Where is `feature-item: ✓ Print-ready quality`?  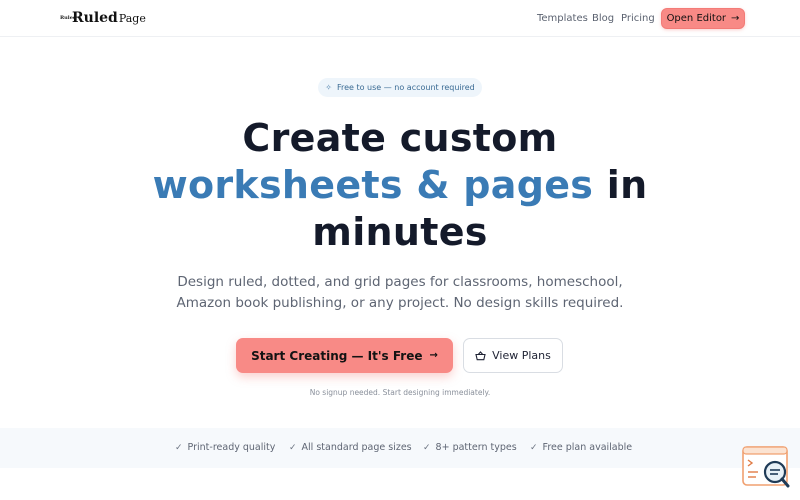 feature-item: ✓ Print-ready quality is located at coordinates (225, 447).